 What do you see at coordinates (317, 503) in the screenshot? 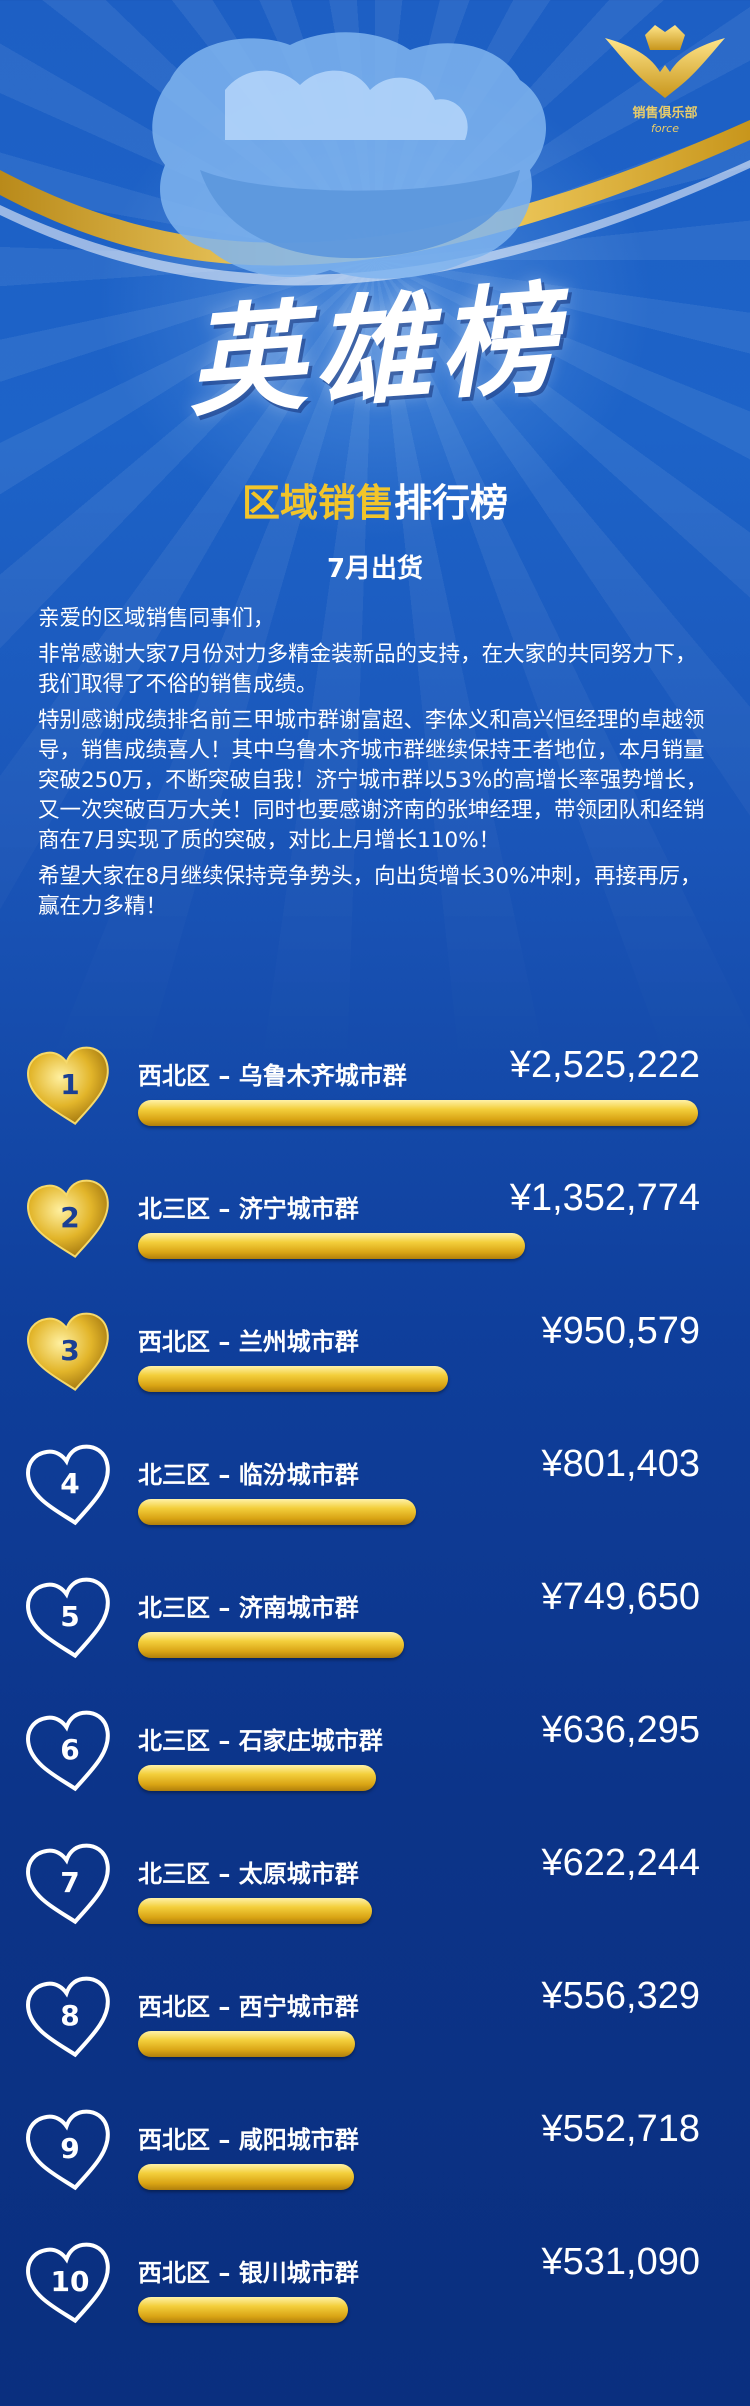
I see `subtitle-highlight: 区域销售` at bounding box center [317, 503].